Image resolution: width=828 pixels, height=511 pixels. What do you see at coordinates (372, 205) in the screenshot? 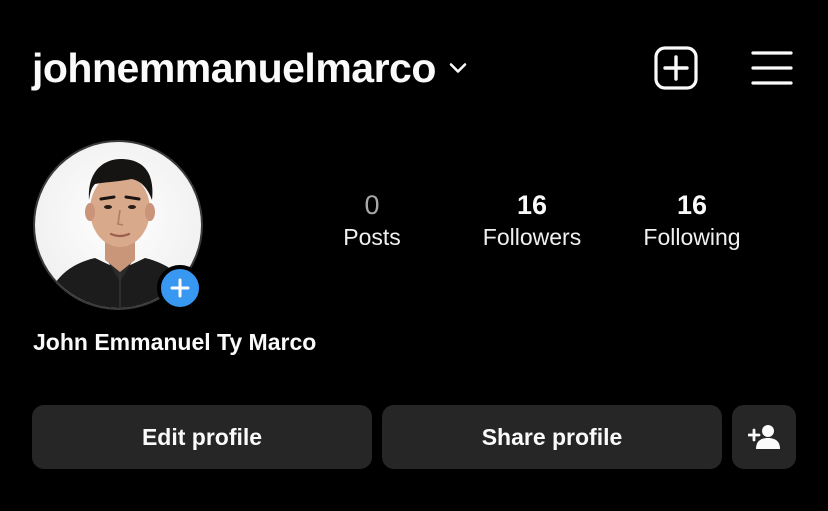
I see `posts-count: 0` at bounding box center [372, 205].